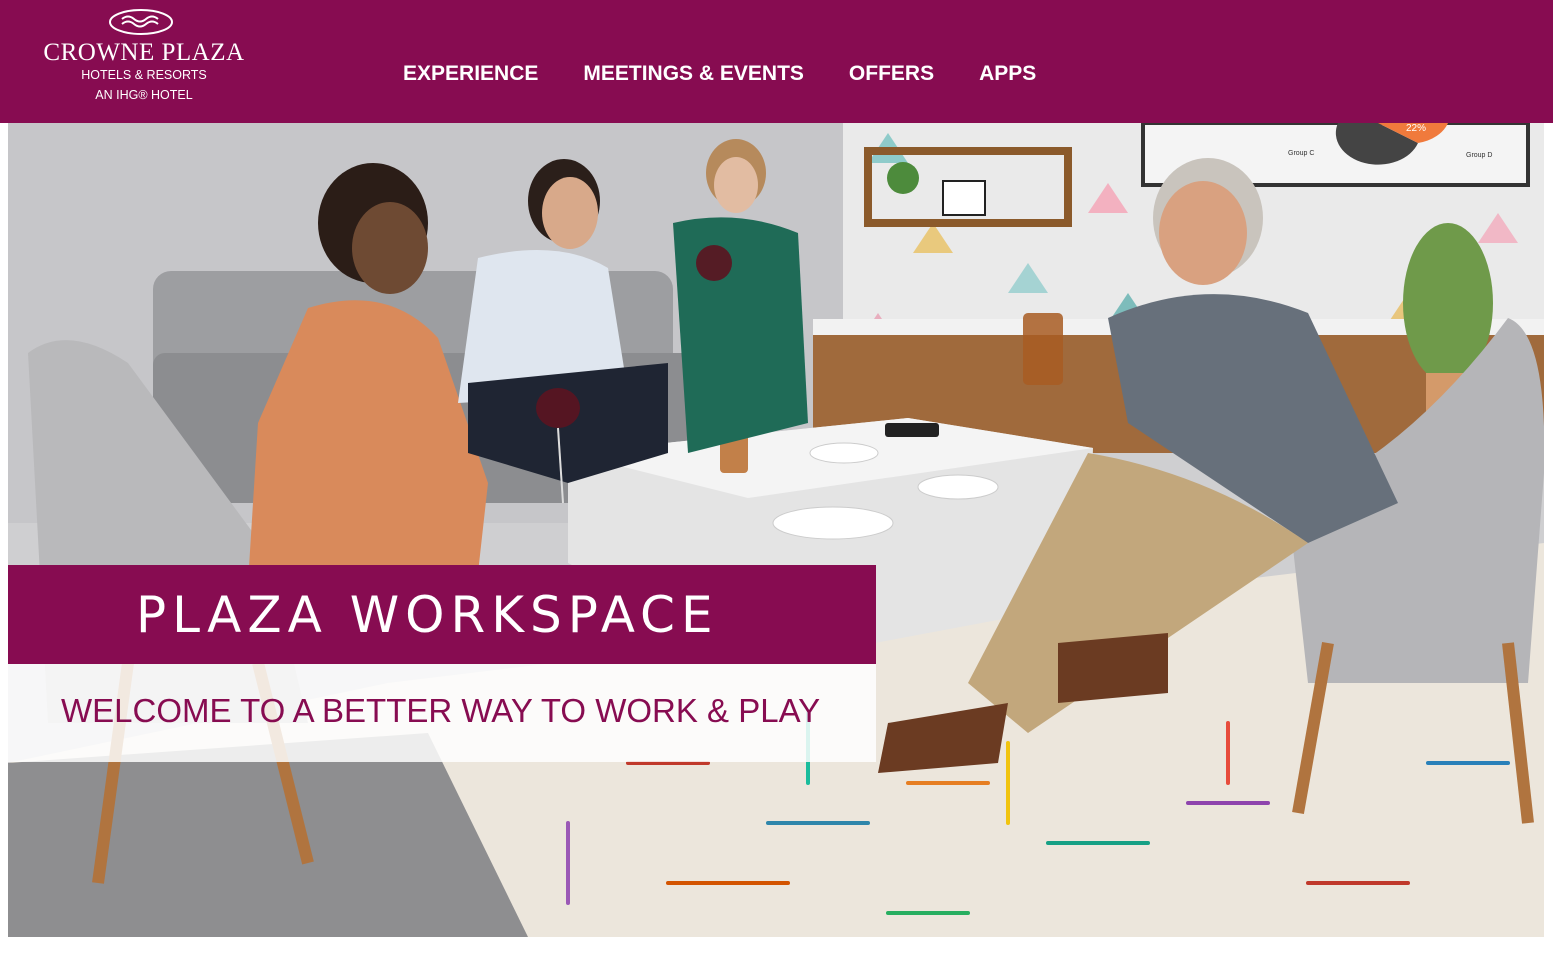 Image resolution: width=1553 pixels, height=965 pixels. Describe the element at coordinates (427, 615) in the screenshot. I see `hero-title: PLAZA WORKSPACE` at that location.